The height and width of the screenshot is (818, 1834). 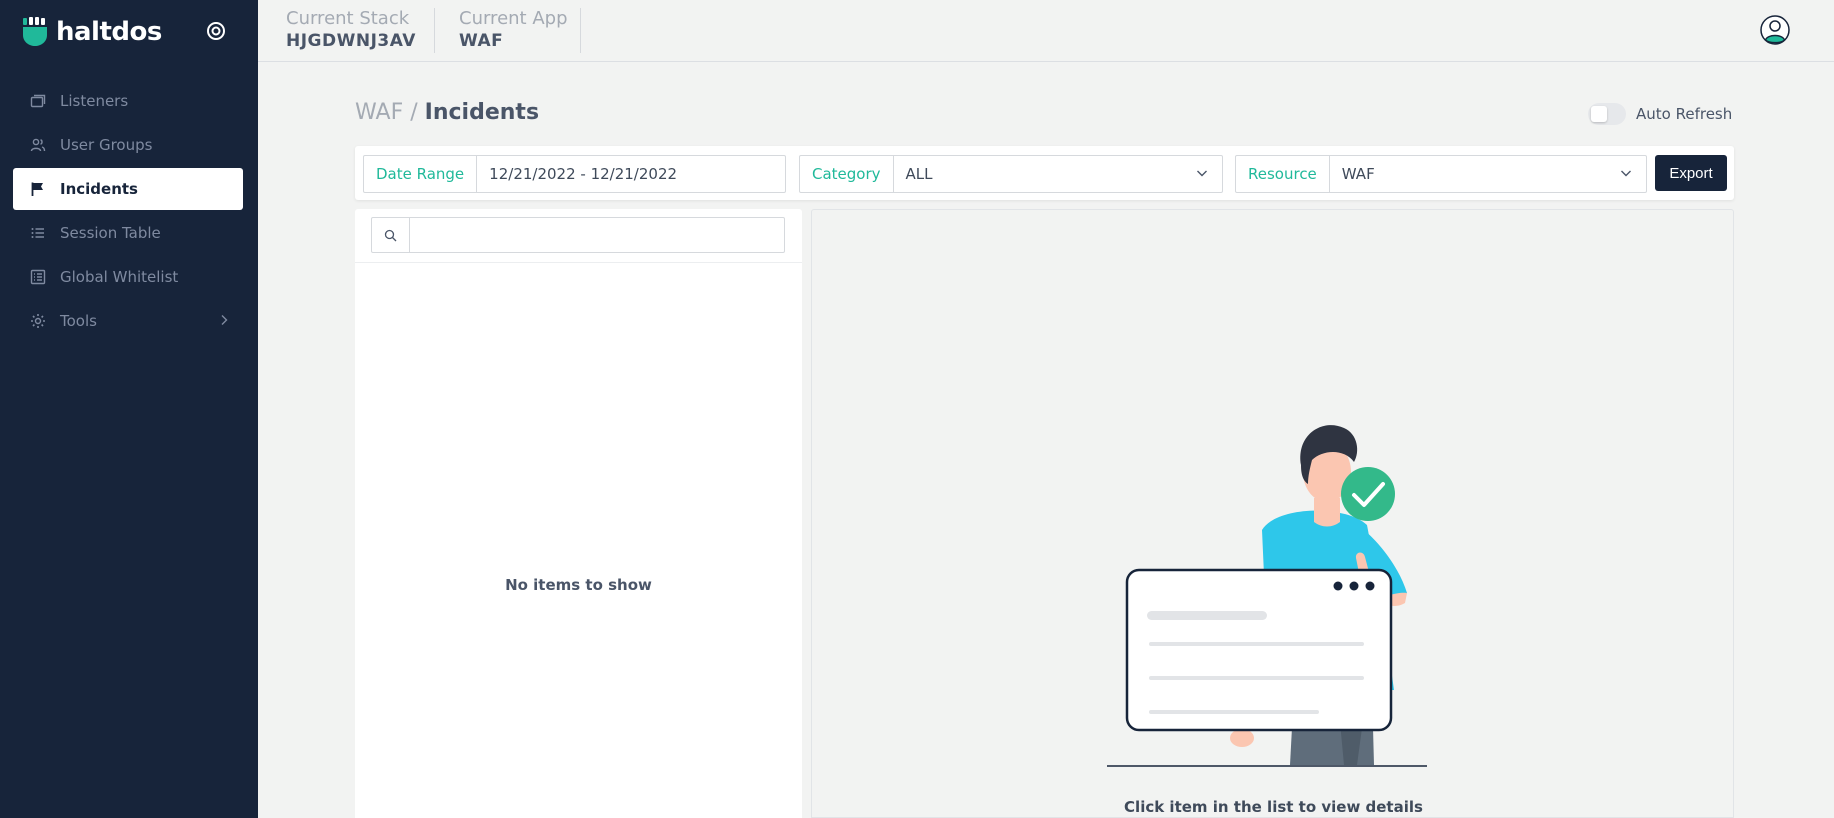 I want to click on sidebar-item-label: Incidents, so click(x=99, y=189).